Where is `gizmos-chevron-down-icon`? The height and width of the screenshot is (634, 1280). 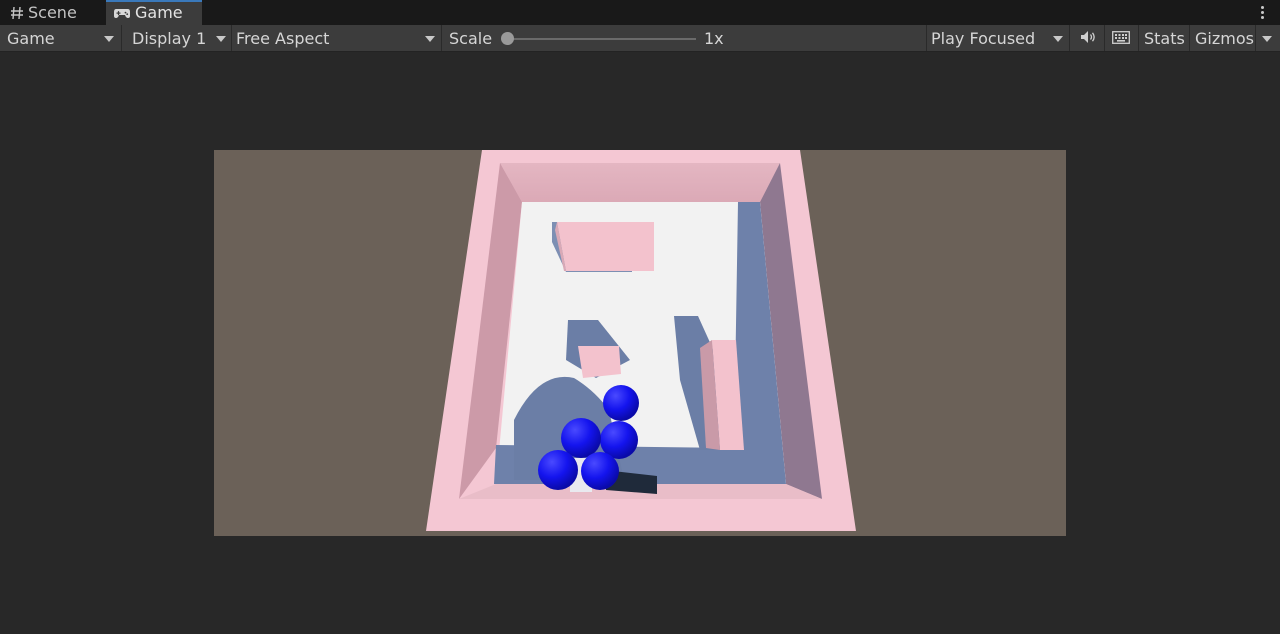 gizmos-chevron-down-icon is located at coordinates (1267, 39).